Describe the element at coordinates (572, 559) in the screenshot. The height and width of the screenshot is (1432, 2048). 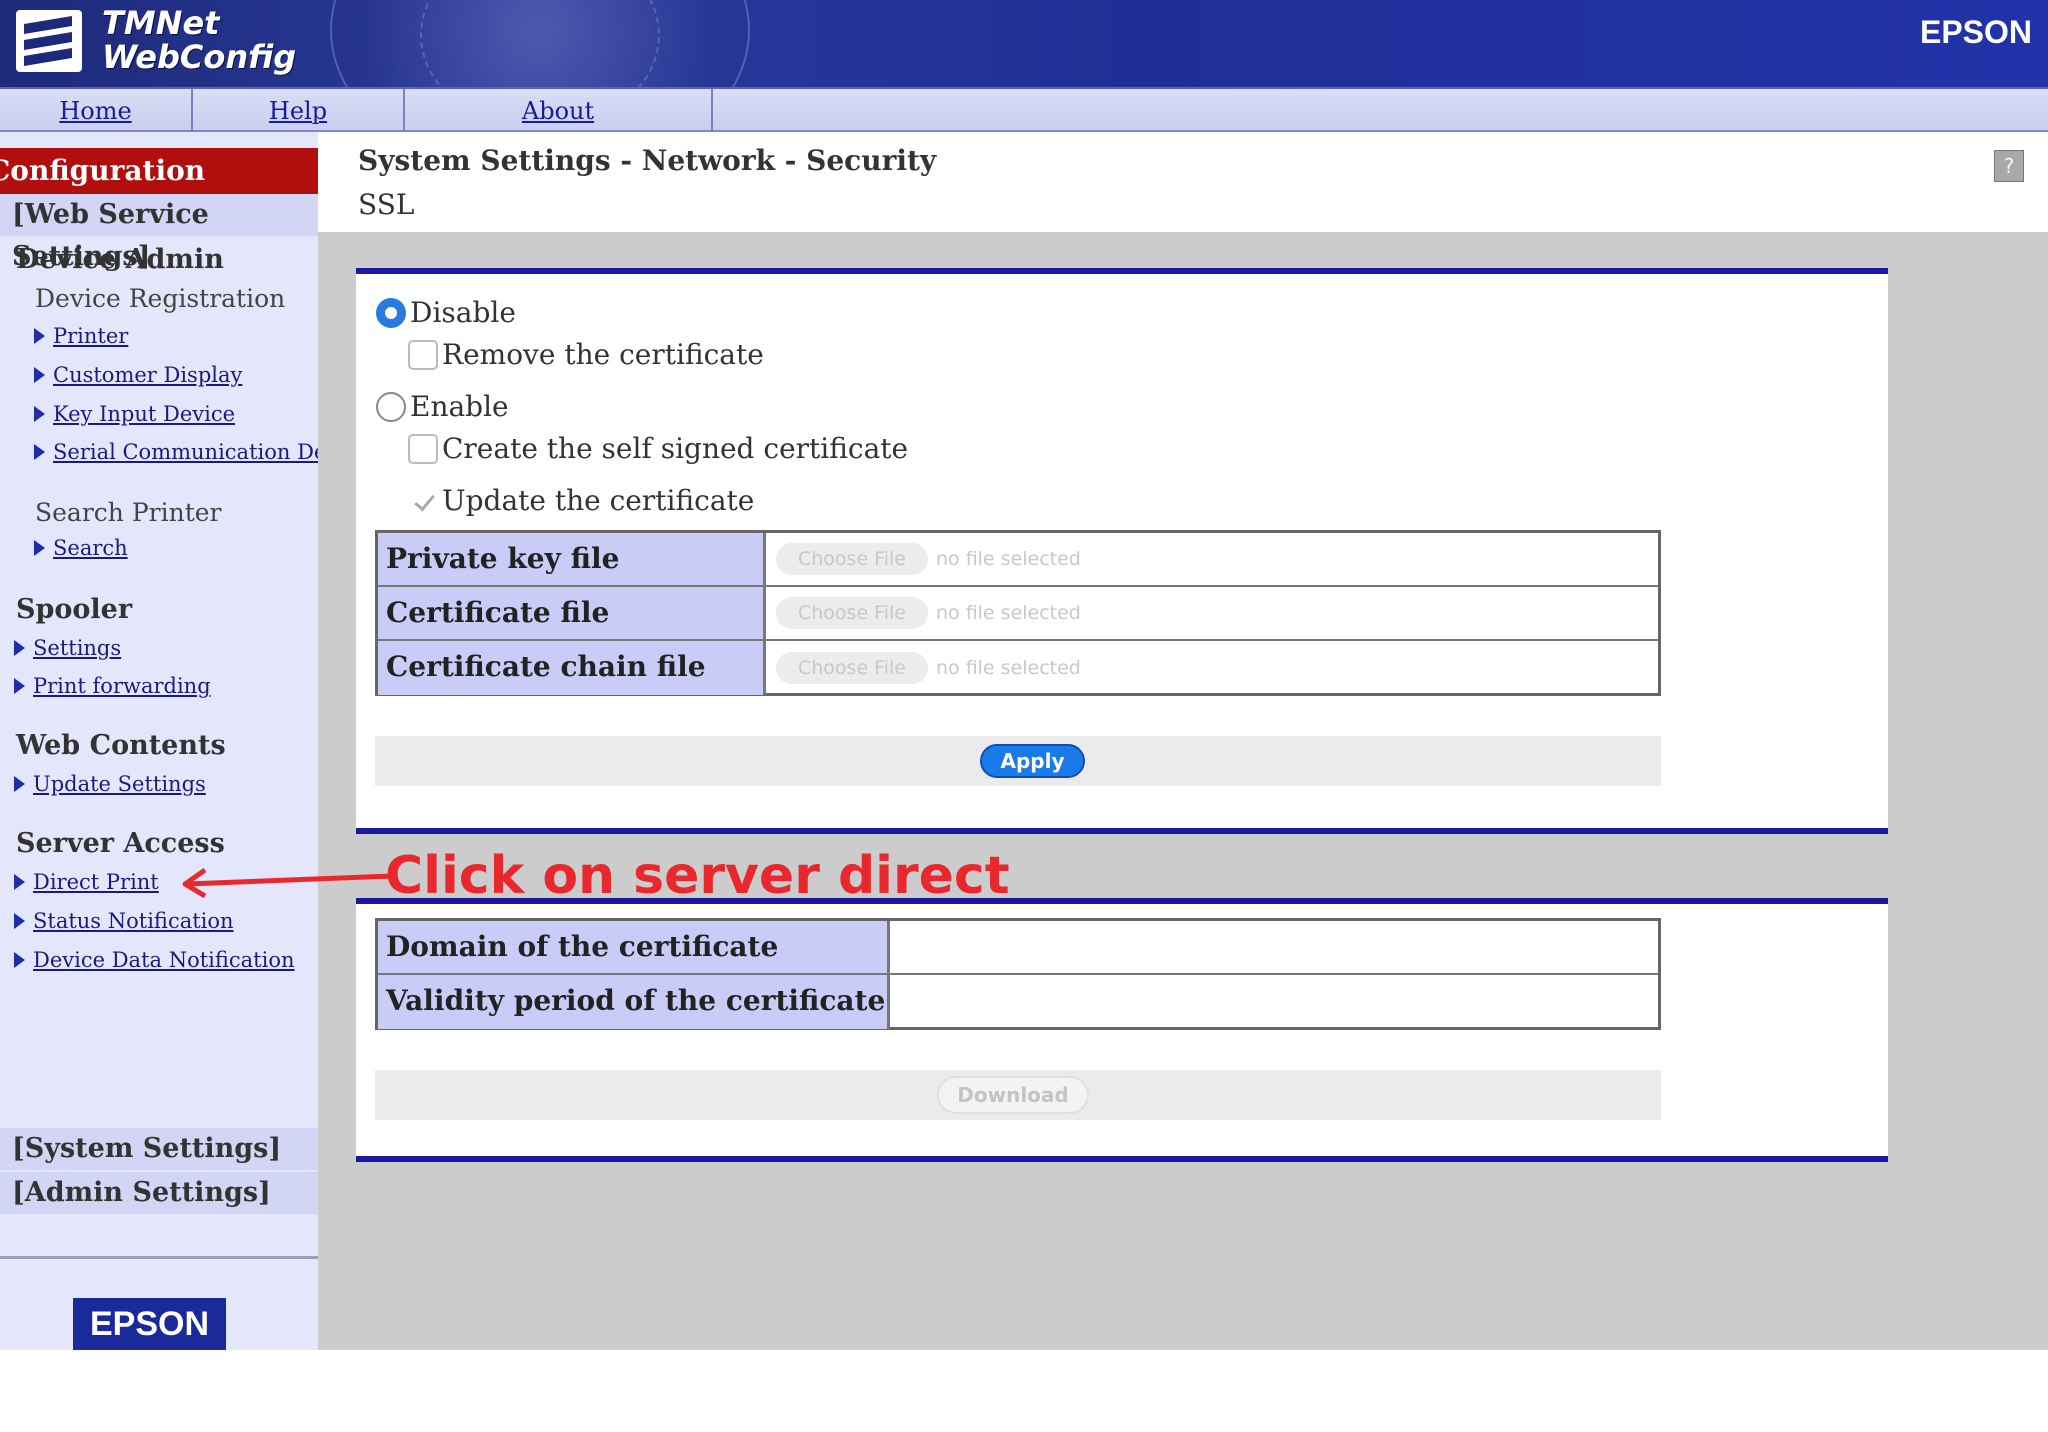
I see `private-key-file-label: Private key file` at that location.